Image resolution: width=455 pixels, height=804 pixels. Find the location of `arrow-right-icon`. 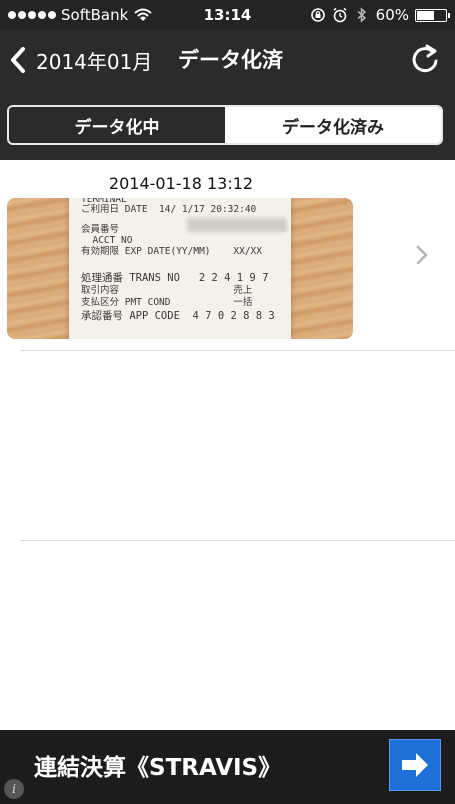

arrow-right-icon is located at coordinates (415, 765).